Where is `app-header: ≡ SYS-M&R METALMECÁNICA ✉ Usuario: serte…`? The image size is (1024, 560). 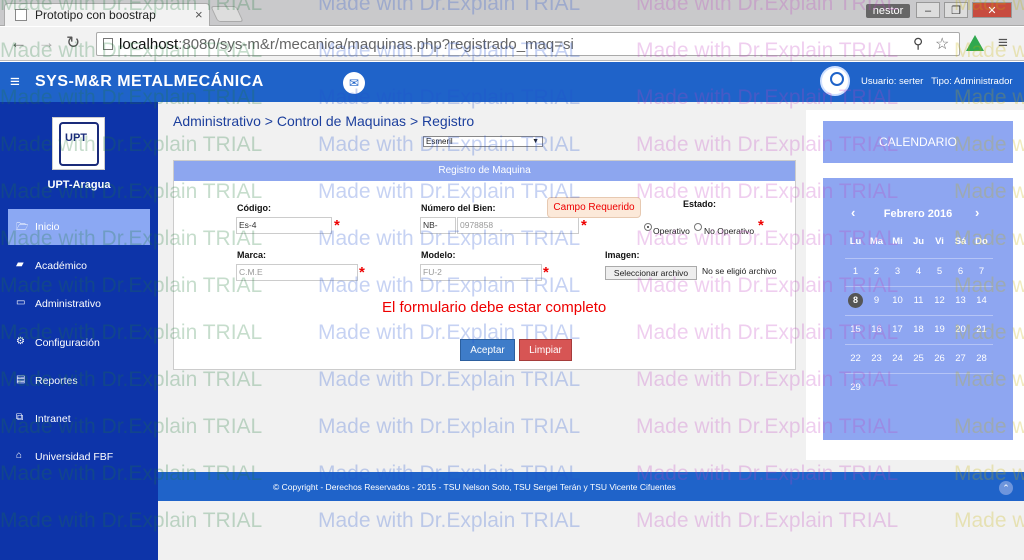
app-header: ≡ SYS-M&R METALMECÁNICA ✉ Usuario: serte… is located at coordinates (512, 82).